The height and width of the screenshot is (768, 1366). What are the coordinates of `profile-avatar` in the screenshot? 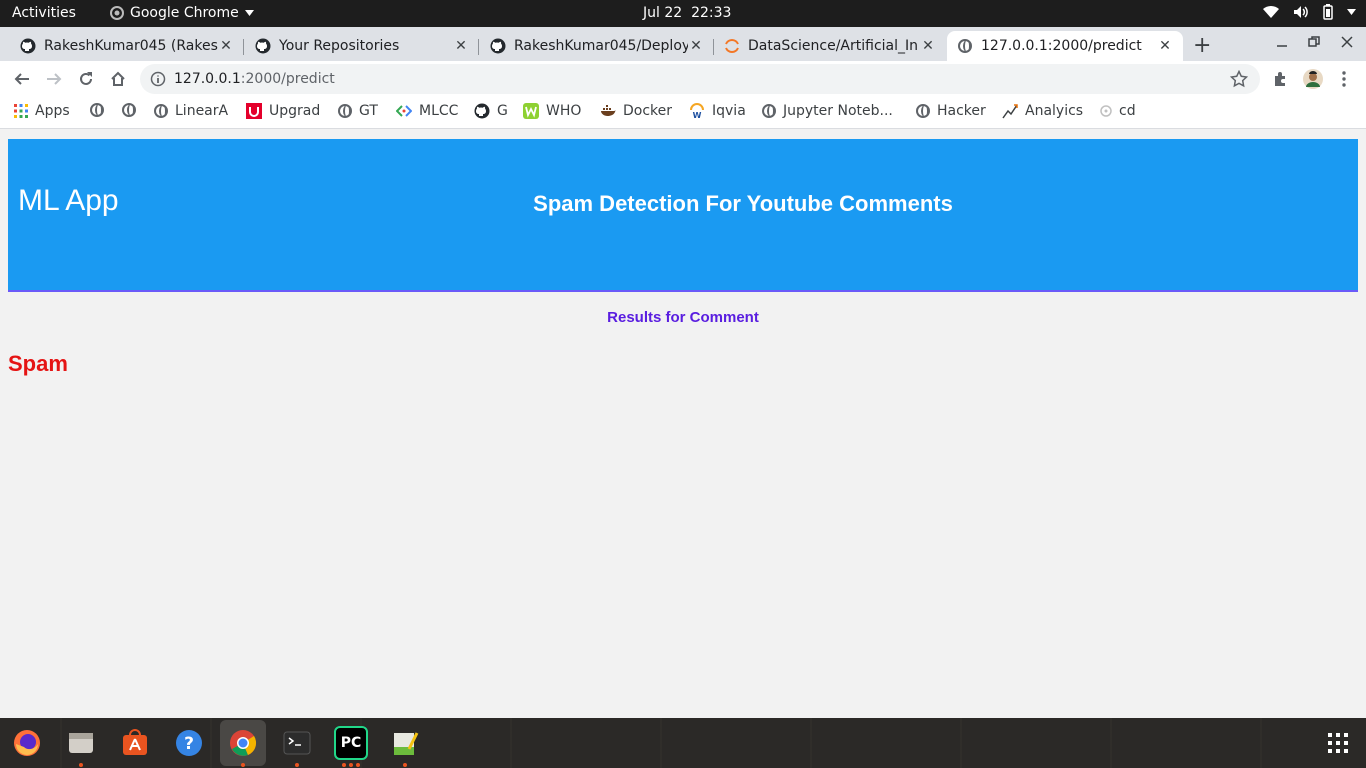 It's located at (1313, 79).